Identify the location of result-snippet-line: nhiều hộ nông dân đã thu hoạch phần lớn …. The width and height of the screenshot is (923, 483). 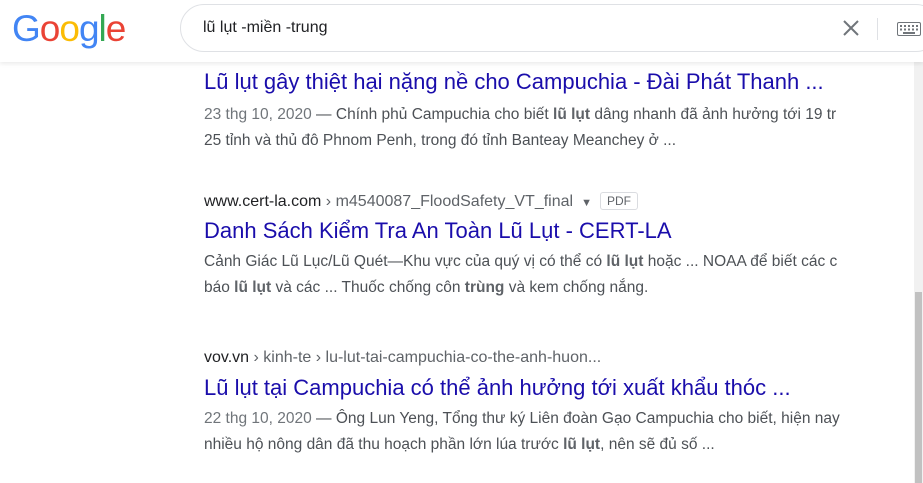
(563, 445).